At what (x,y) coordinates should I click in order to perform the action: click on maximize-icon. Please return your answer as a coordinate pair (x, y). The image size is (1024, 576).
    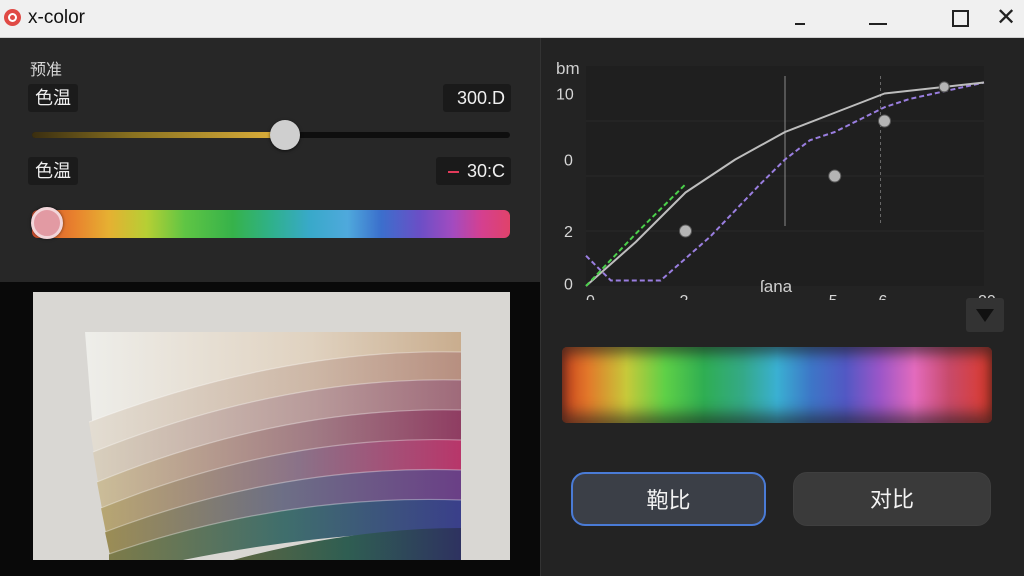
    Looking at the image, I should click on (960, 18).